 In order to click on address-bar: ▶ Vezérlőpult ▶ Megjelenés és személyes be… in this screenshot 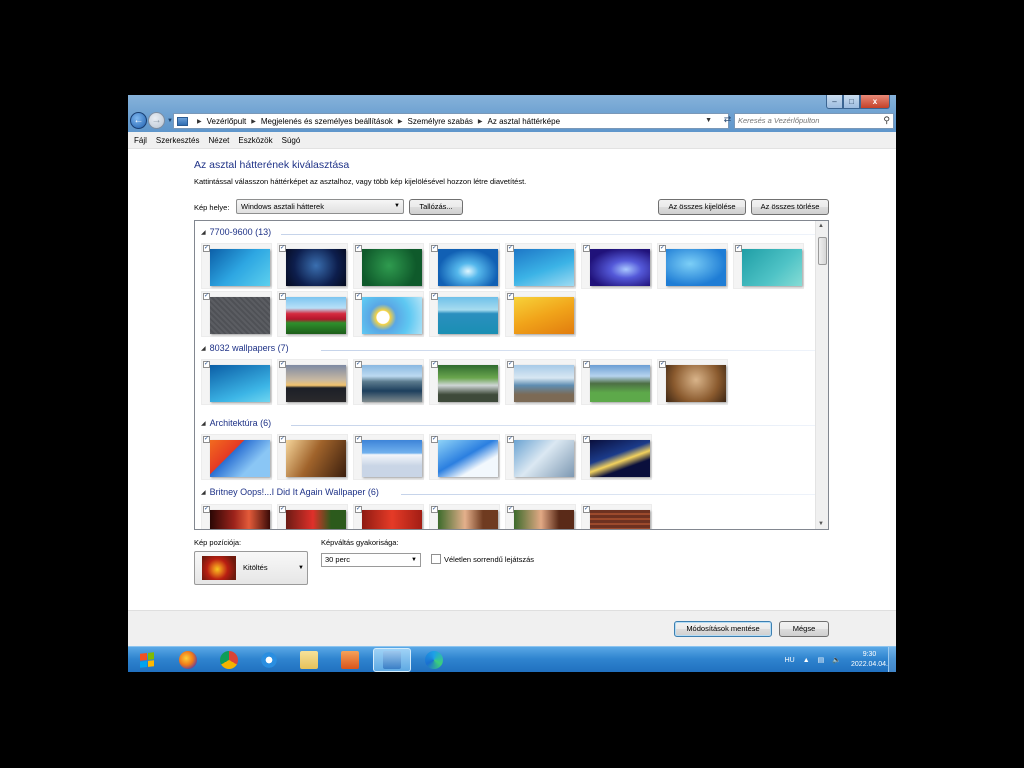, I will do `click(451, 121)`.